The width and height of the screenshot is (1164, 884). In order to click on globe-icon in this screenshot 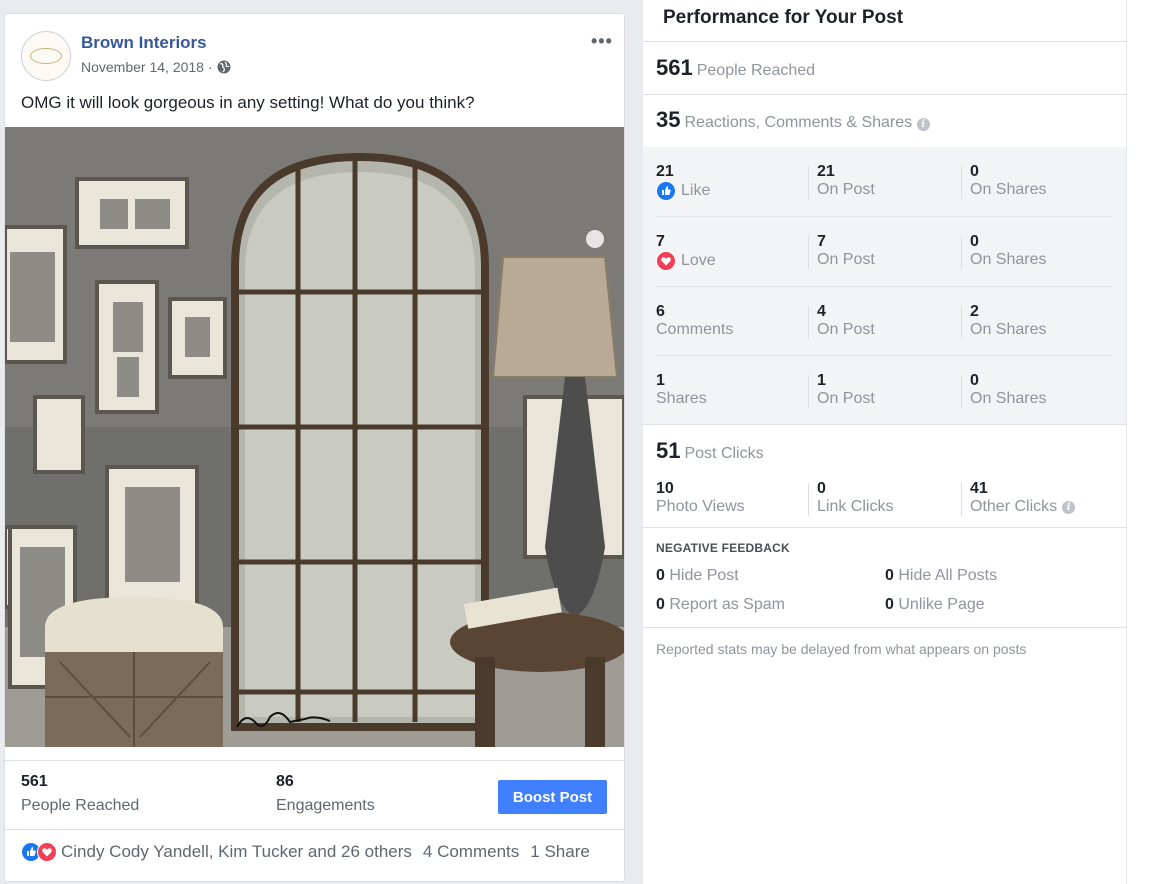, I will do `click(224, 67)`.